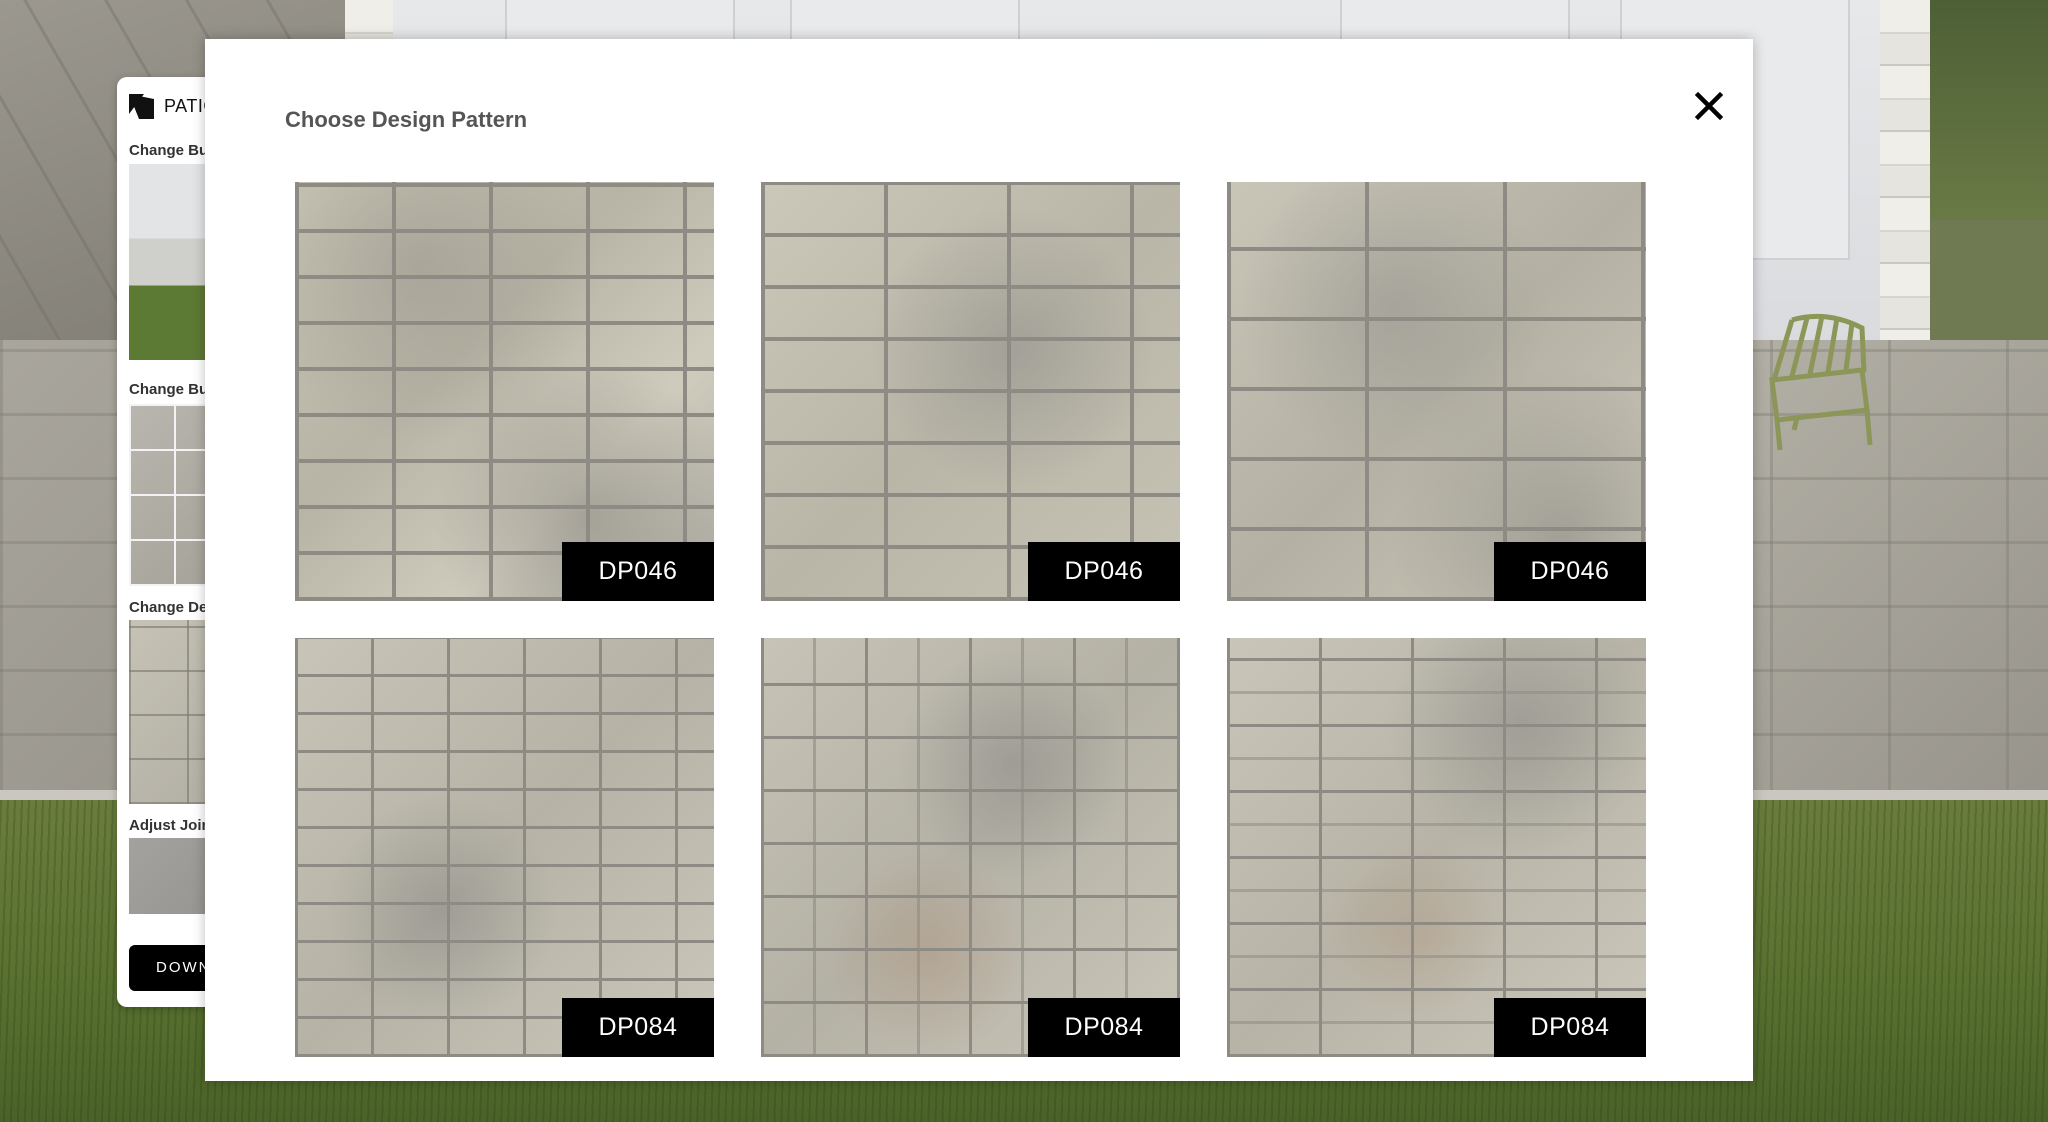 The height and width of the screenshot is (1122, 2048). I want to click on garden-chair, so click(1821, 382).